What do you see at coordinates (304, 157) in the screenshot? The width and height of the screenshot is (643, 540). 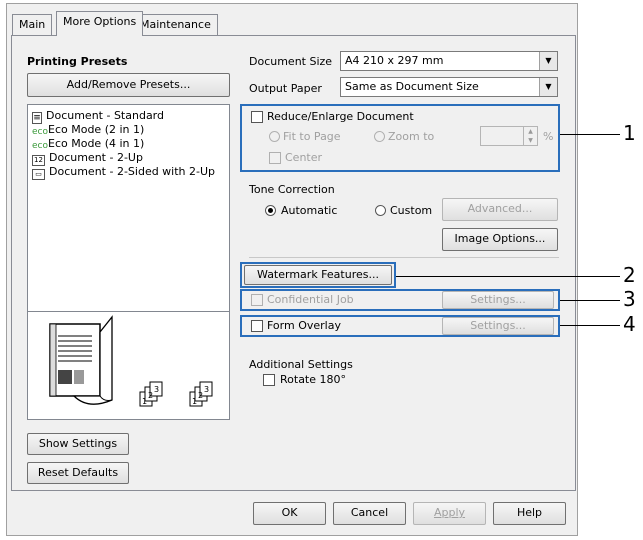 I see `center-label: Center` at bounding box center [304, 157].